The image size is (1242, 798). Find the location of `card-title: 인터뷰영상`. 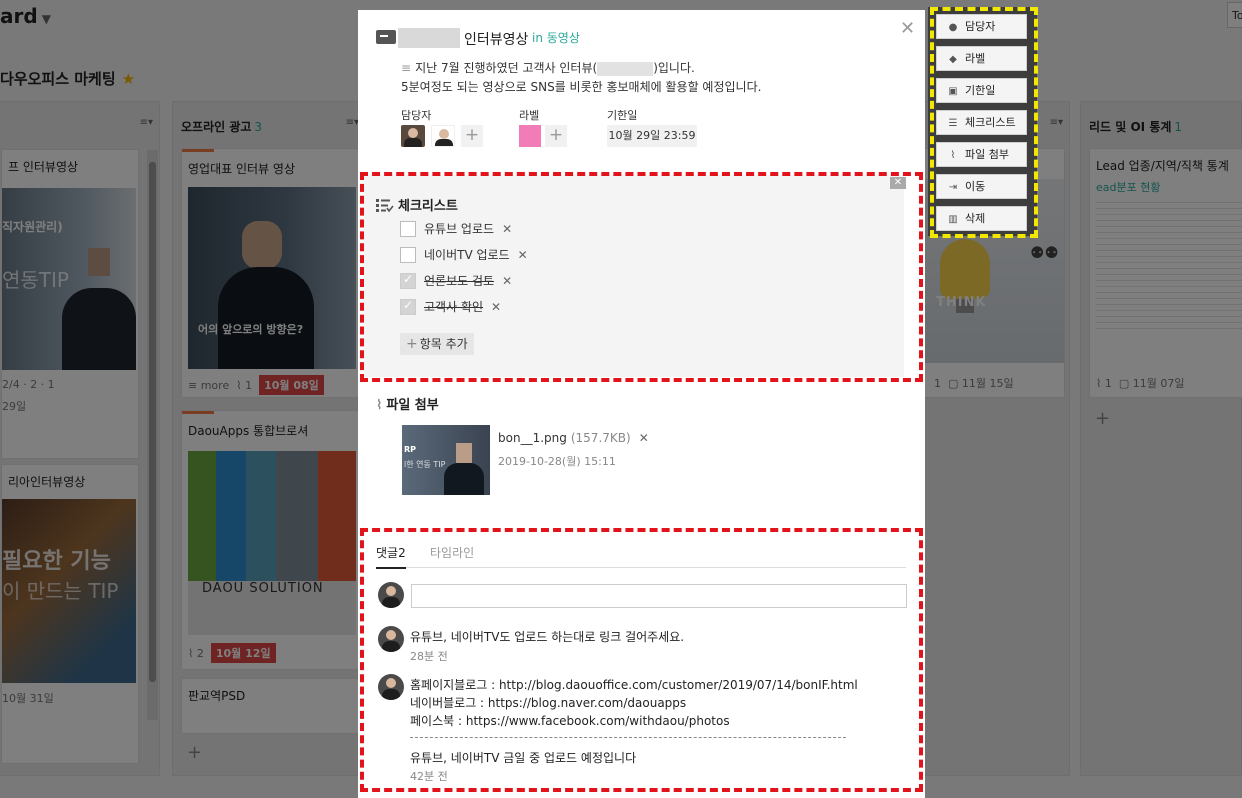

card-title: 인터뷰영상 is located at coordinates (496, 39).